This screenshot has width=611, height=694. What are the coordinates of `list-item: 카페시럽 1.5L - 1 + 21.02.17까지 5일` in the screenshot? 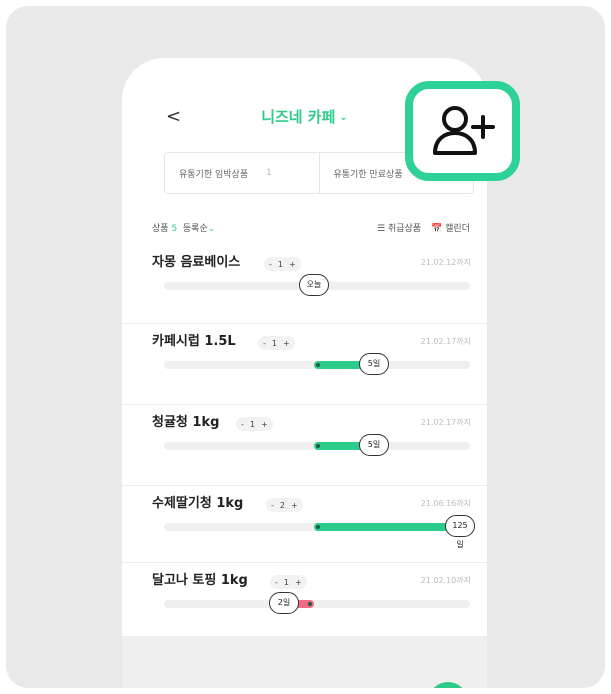 It's located at (304, 373).